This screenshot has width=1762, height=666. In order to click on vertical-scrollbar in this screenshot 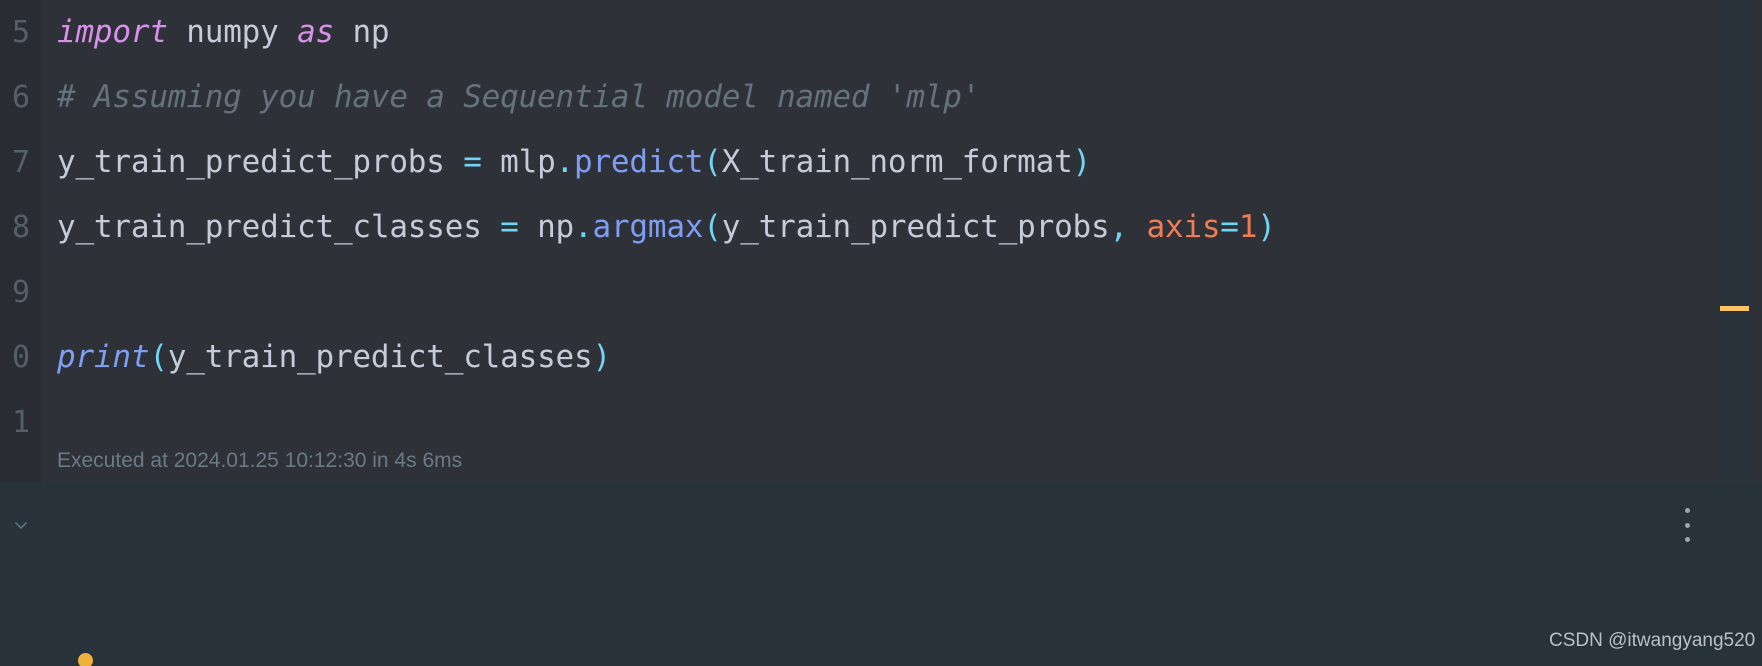, I will do `click(1754, 333)`.